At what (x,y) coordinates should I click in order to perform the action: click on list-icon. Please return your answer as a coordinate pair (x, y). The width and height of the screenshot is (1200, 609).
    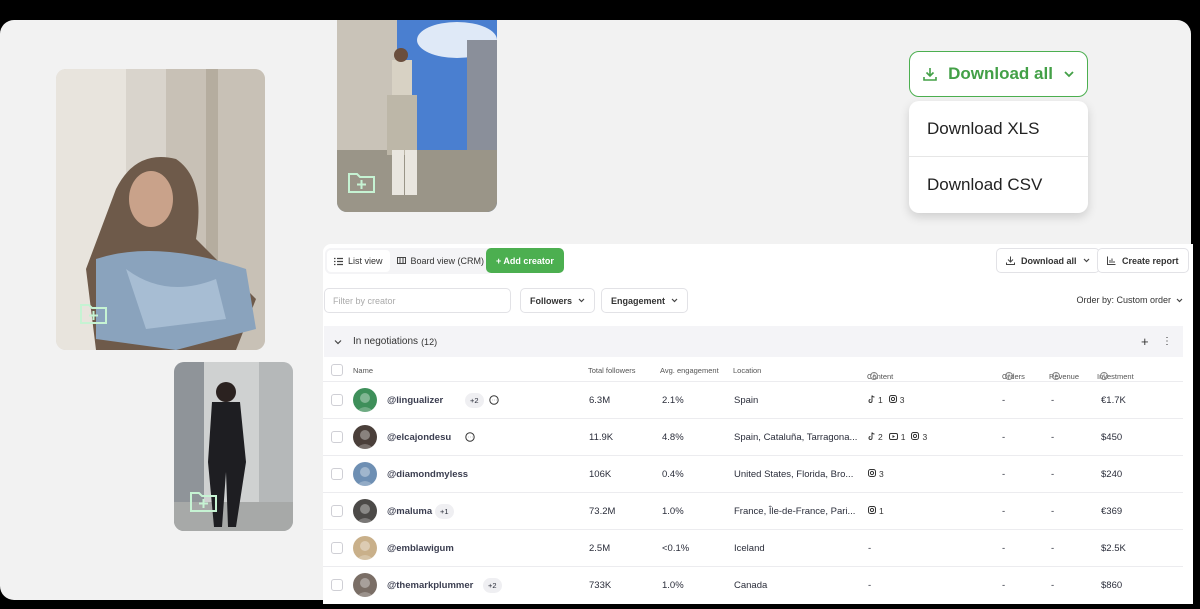
    Looking at the image, I should click on (338, 261).